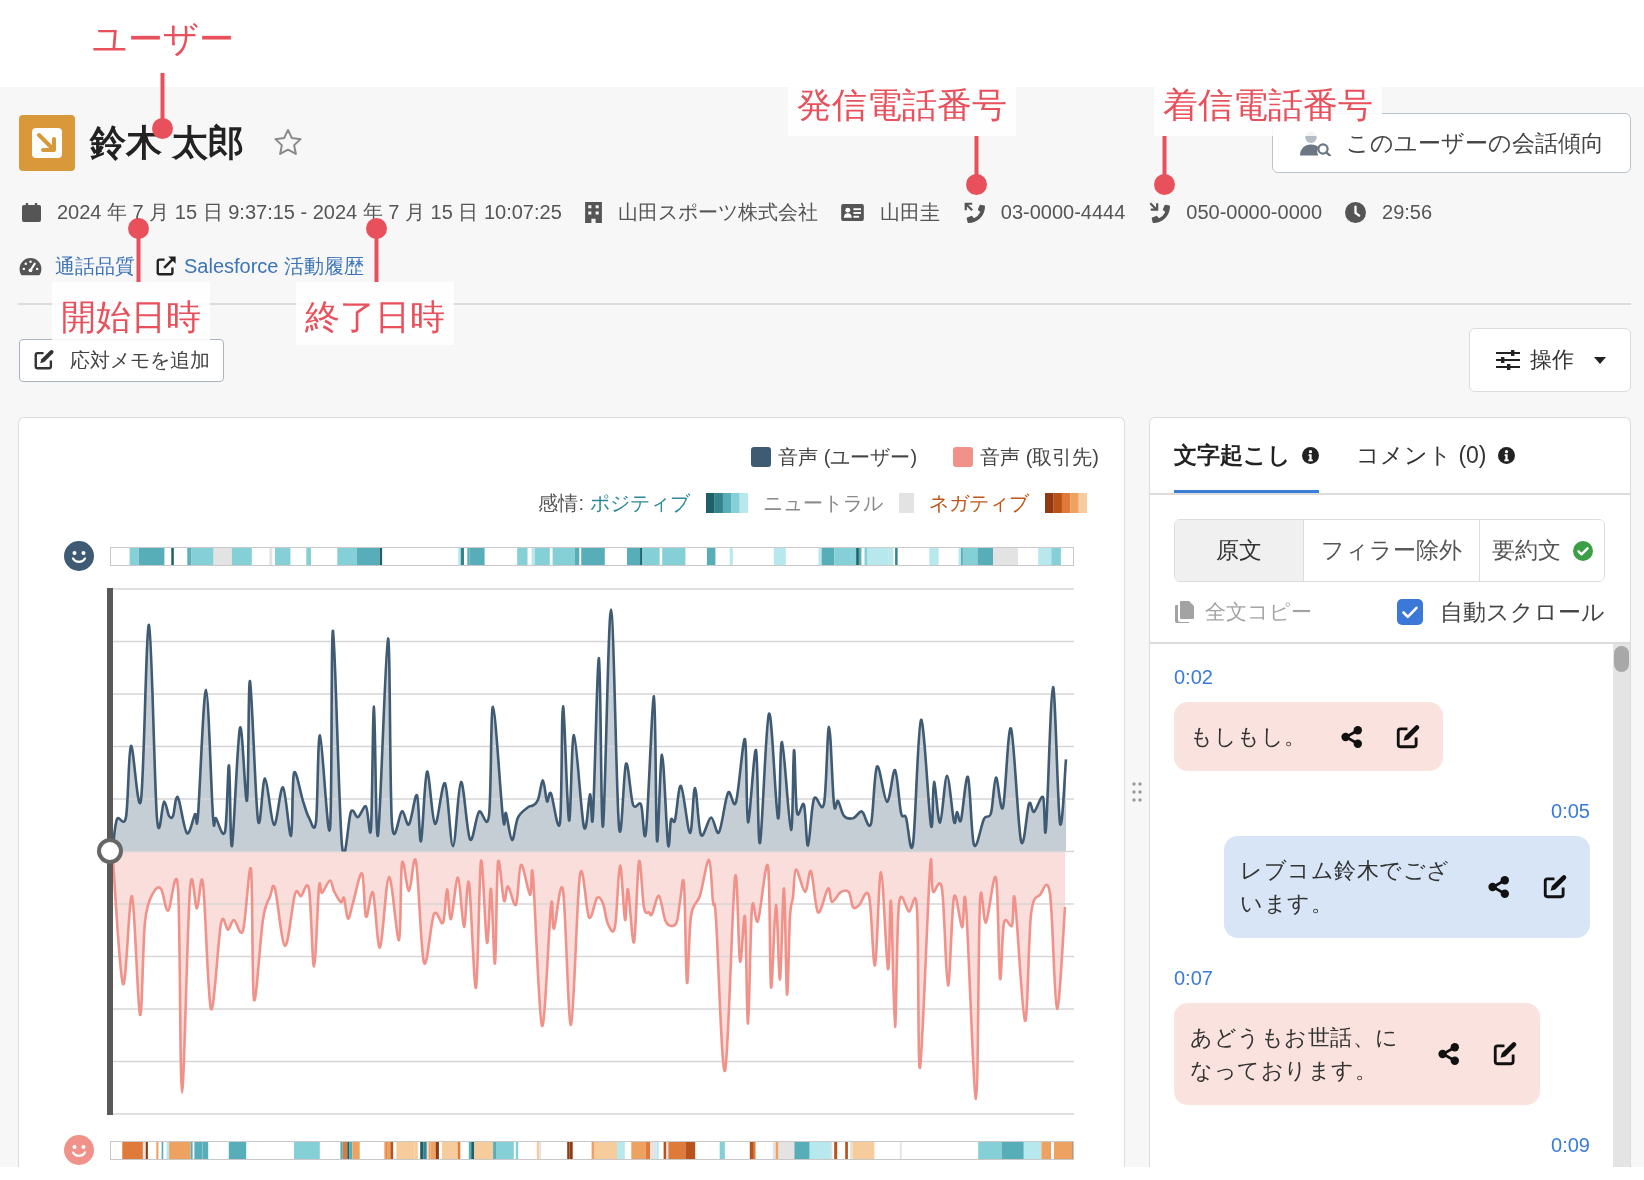 This screenshot has width=1644, height=1180. I want to click on legend-label: 音声 (ユーザー), so click(848, 457).